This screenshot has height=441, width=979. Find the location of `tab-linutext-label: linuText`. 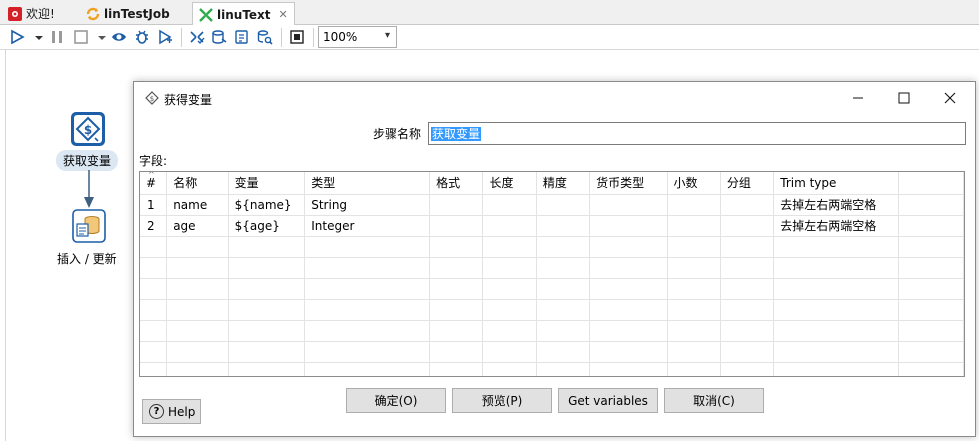

tab-linutext-label: linuText is located at coordinates (244, 14).